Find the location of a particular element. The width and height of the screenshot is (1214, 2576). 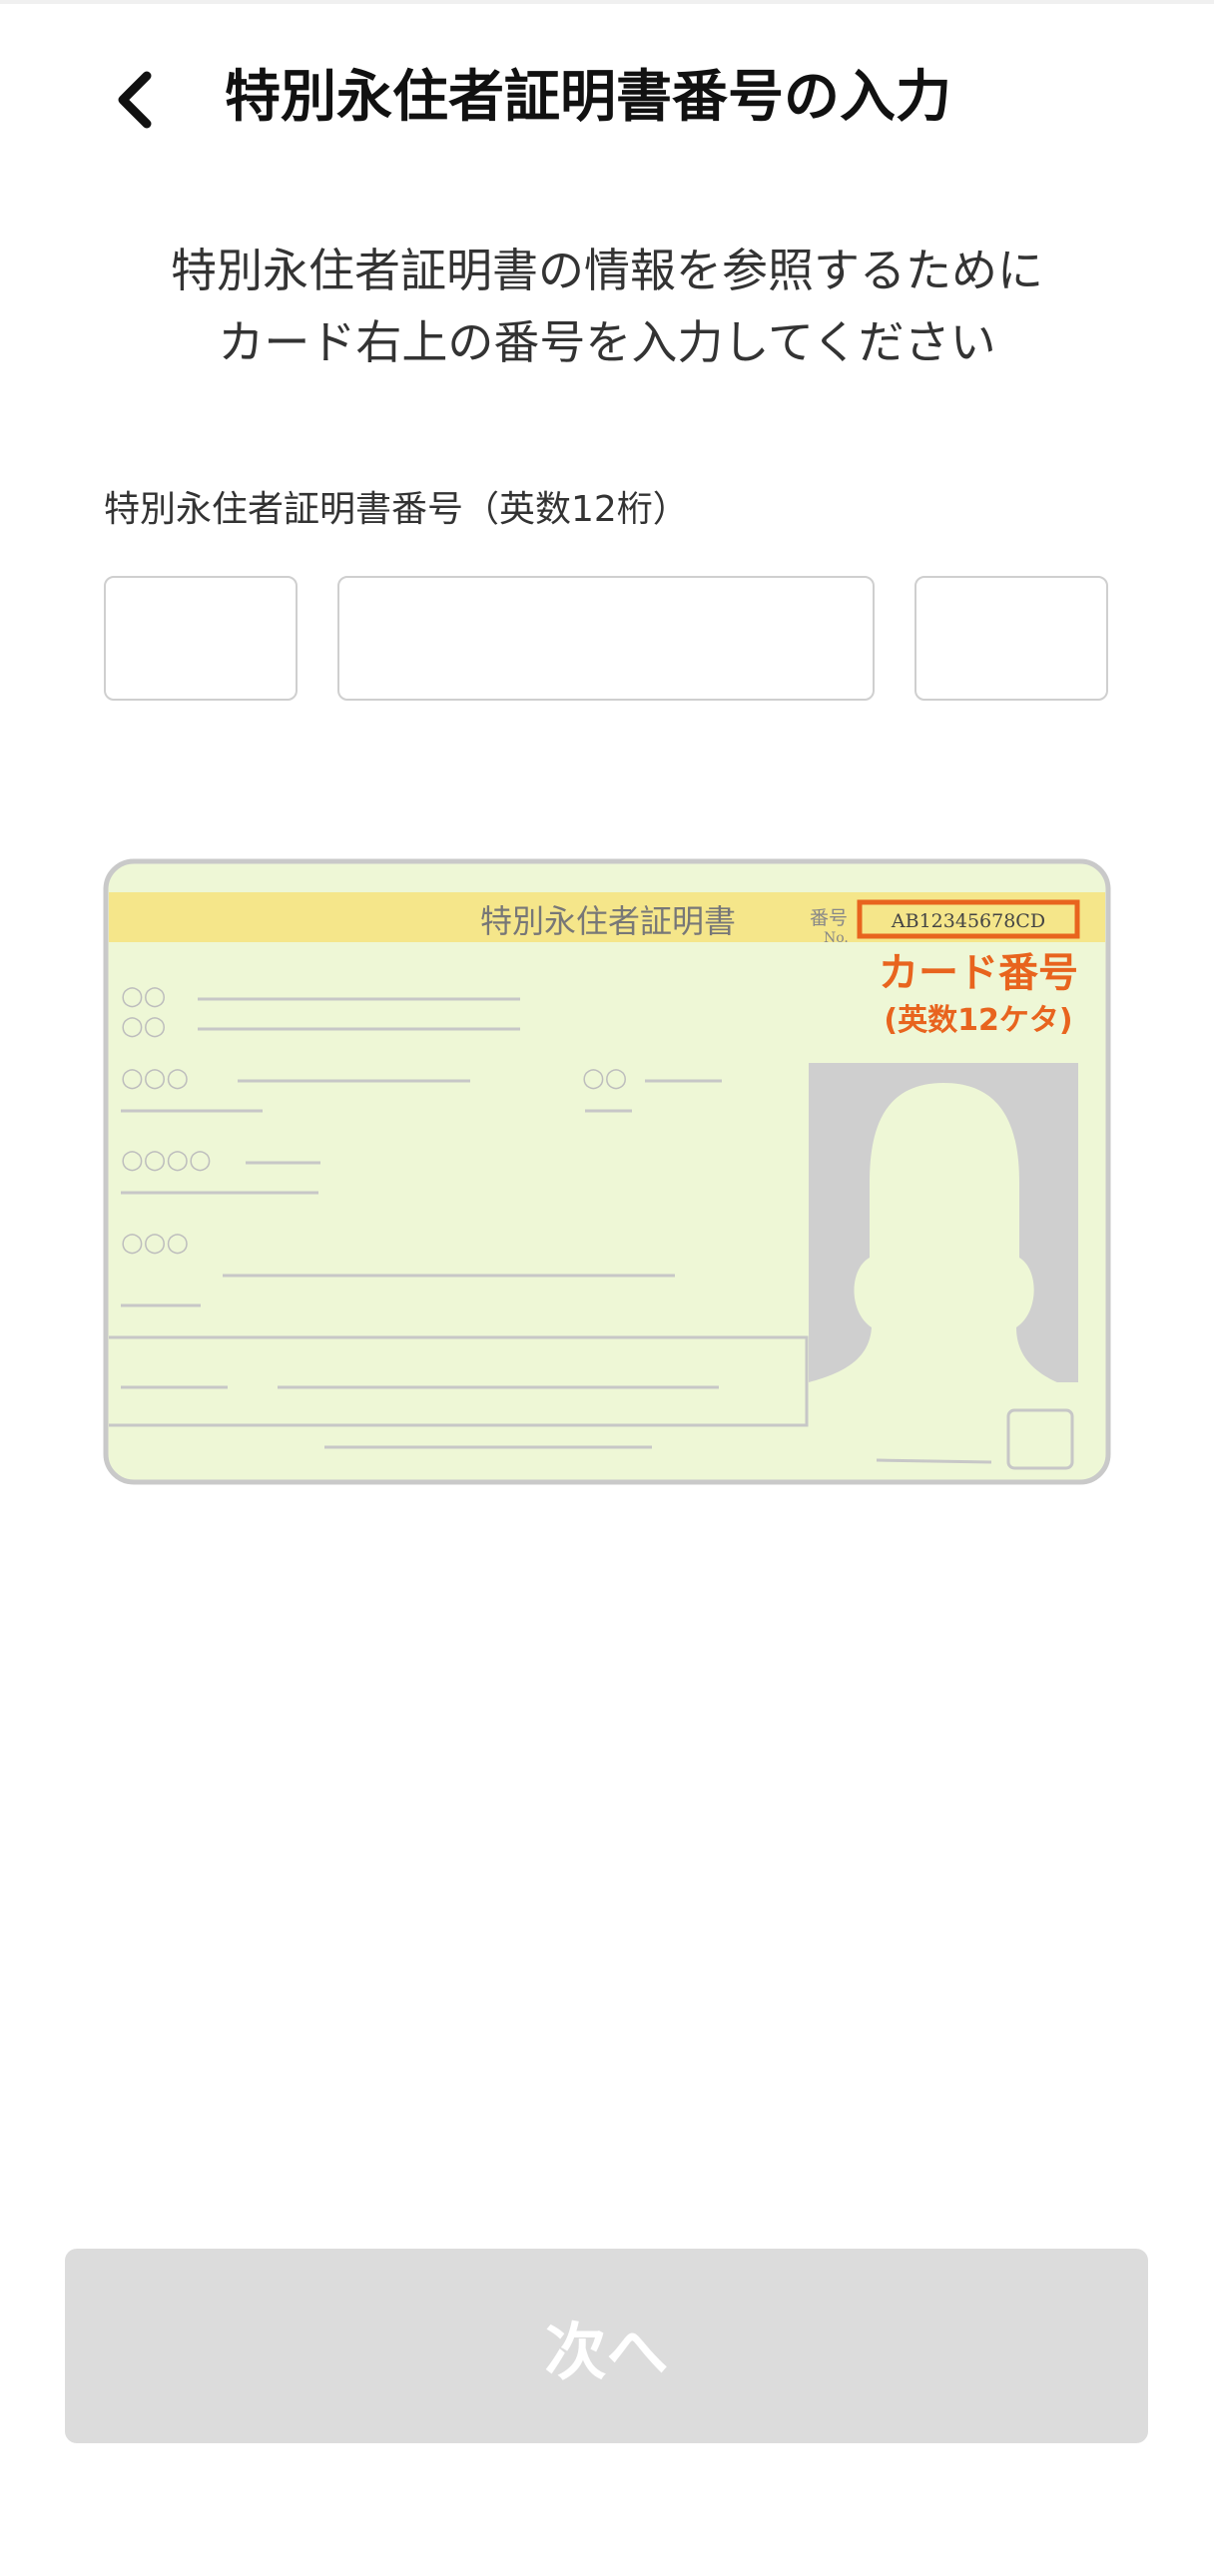

callout-title: カード番号 is located at coordinates (978, 973).